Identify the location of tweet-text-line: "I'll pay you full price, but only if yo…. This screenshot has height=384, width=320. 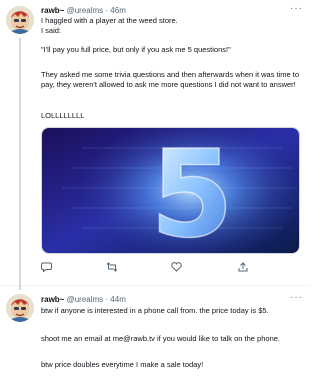
(136, 49).